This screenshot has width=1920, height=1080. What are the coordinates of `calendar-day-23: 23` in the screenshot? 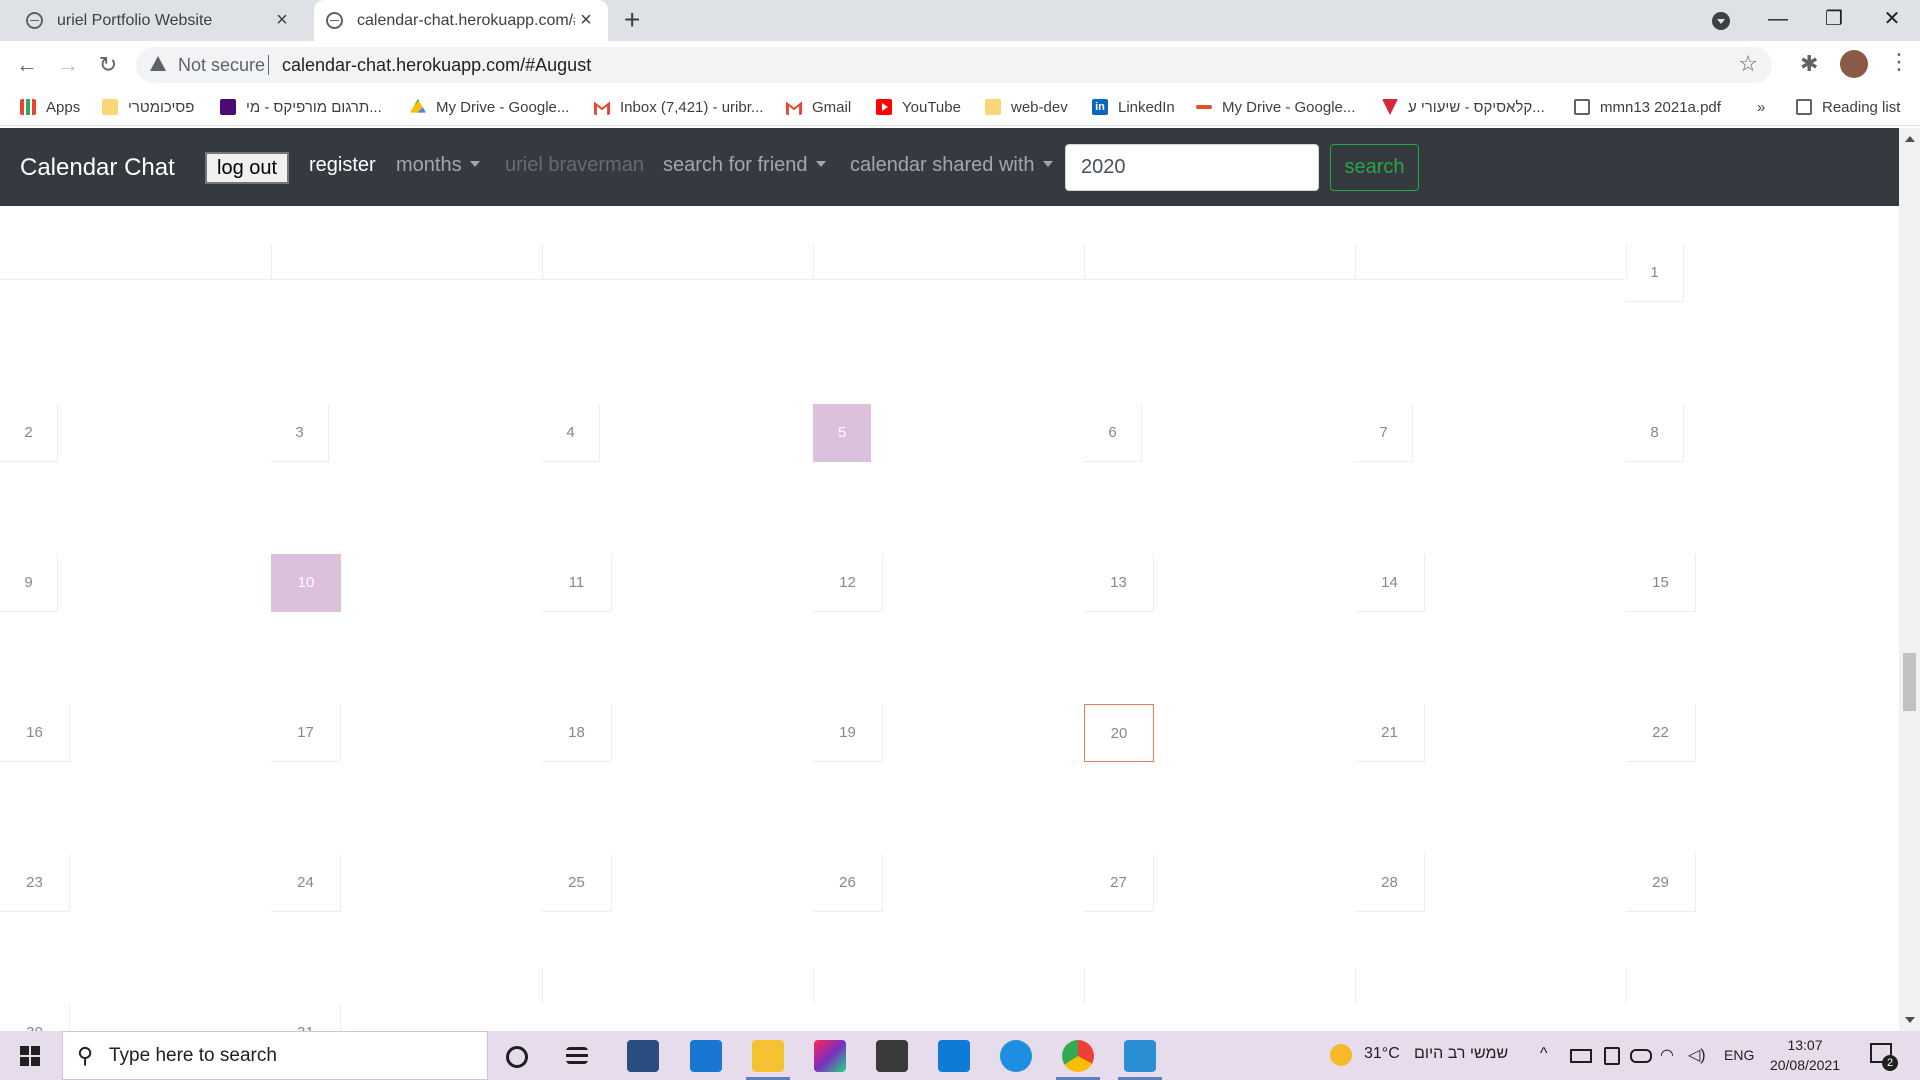 It's located at (35, 883).